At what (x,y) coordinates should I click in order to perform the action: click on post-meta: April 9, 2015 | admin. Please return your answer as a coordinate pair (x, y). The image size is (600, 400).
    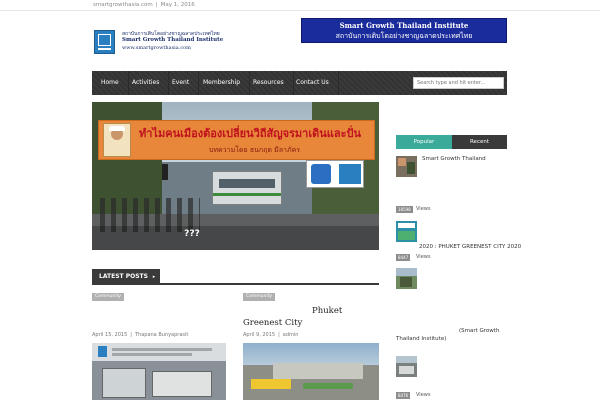
    Looking at the image, I should click on (271, 335).